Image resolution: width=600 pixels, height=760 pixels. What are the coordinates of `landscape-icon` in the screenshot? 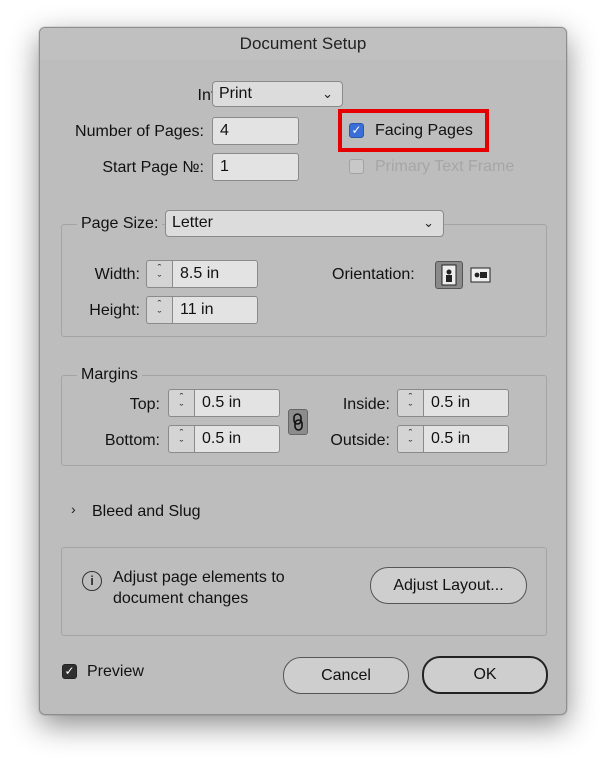 It's located at (480, 275).